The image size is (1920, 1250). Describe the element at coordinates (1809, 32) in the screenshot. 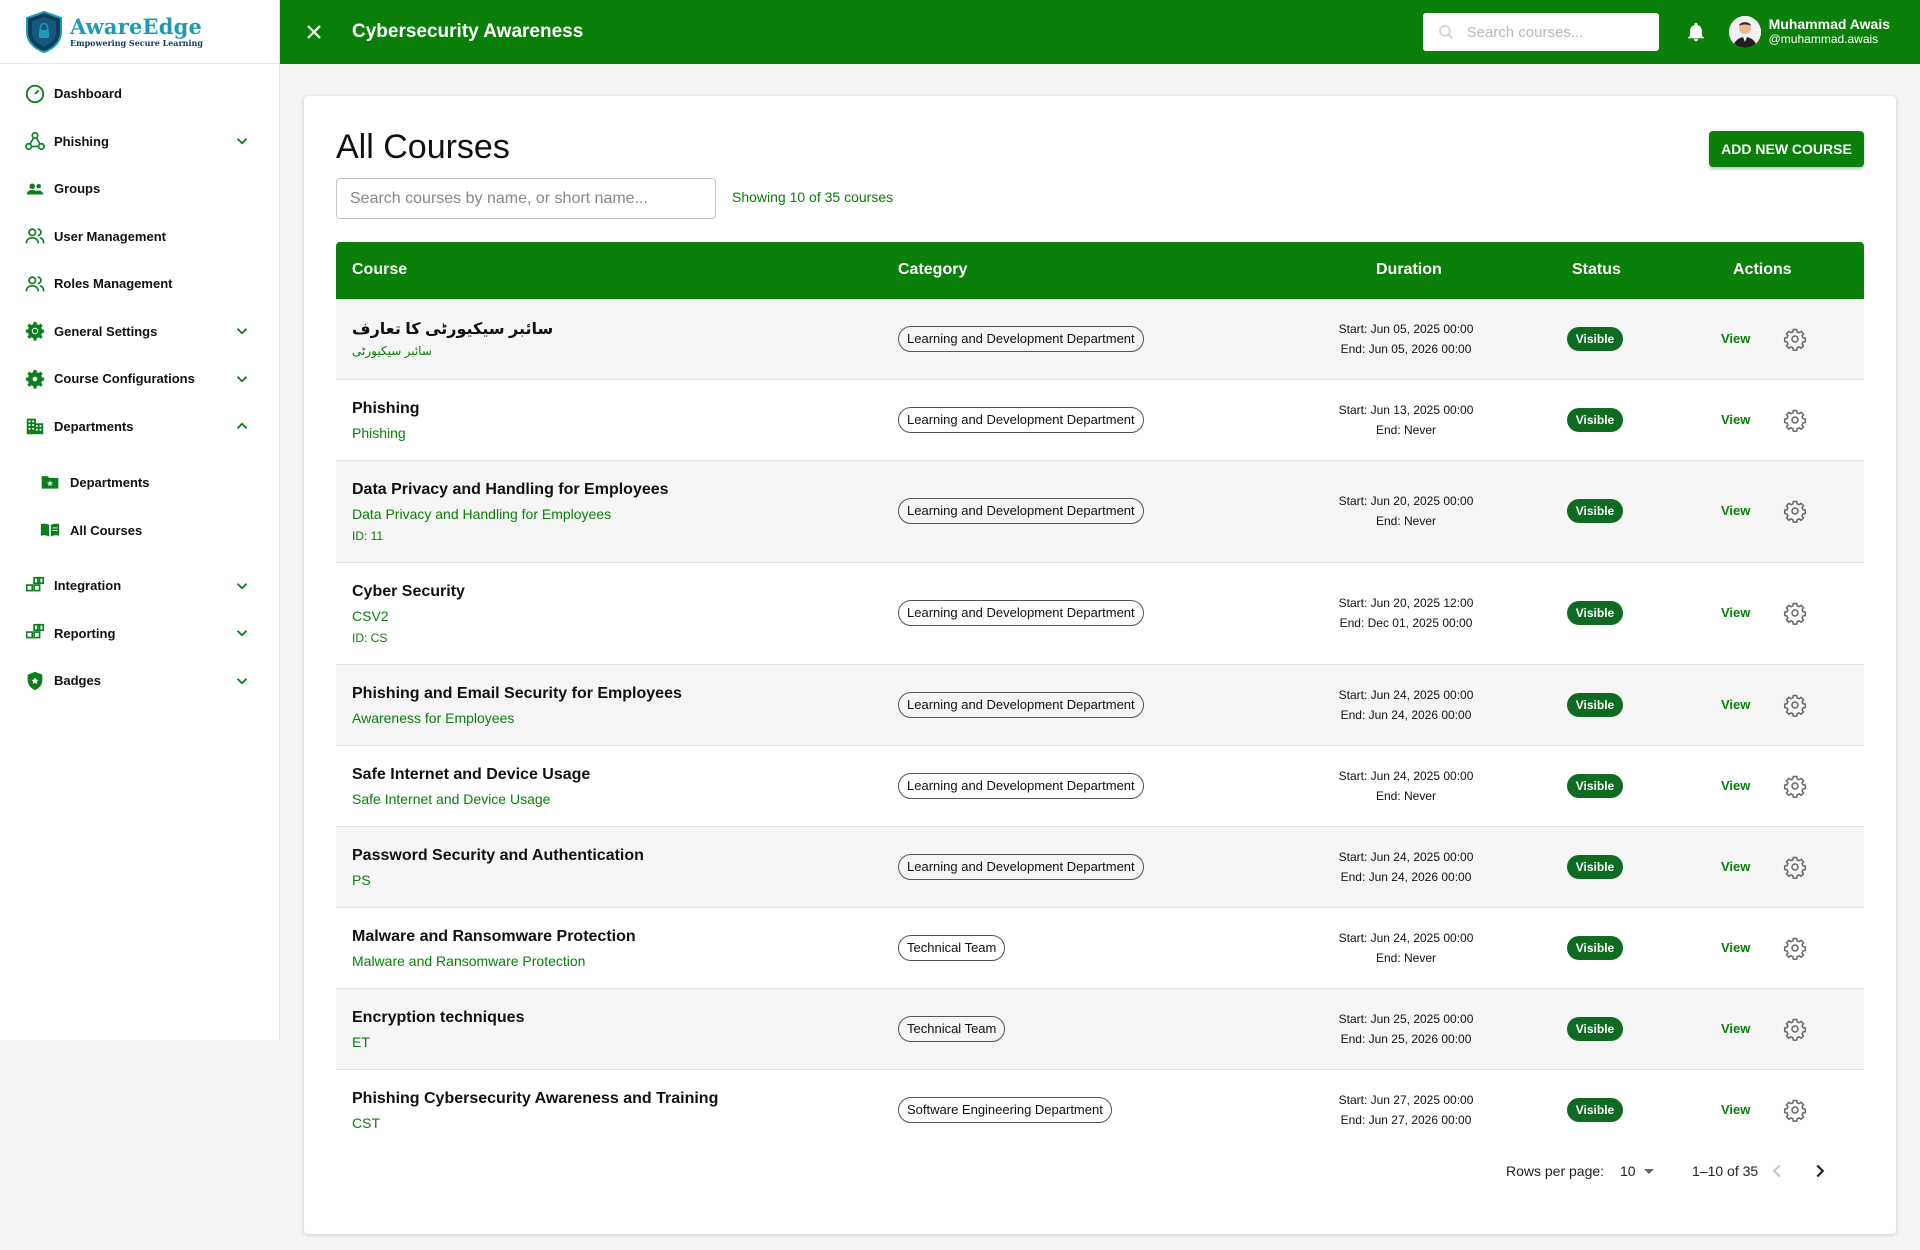

I see `user-menu: Muhammad Awais @muhammad.awais` at that location.